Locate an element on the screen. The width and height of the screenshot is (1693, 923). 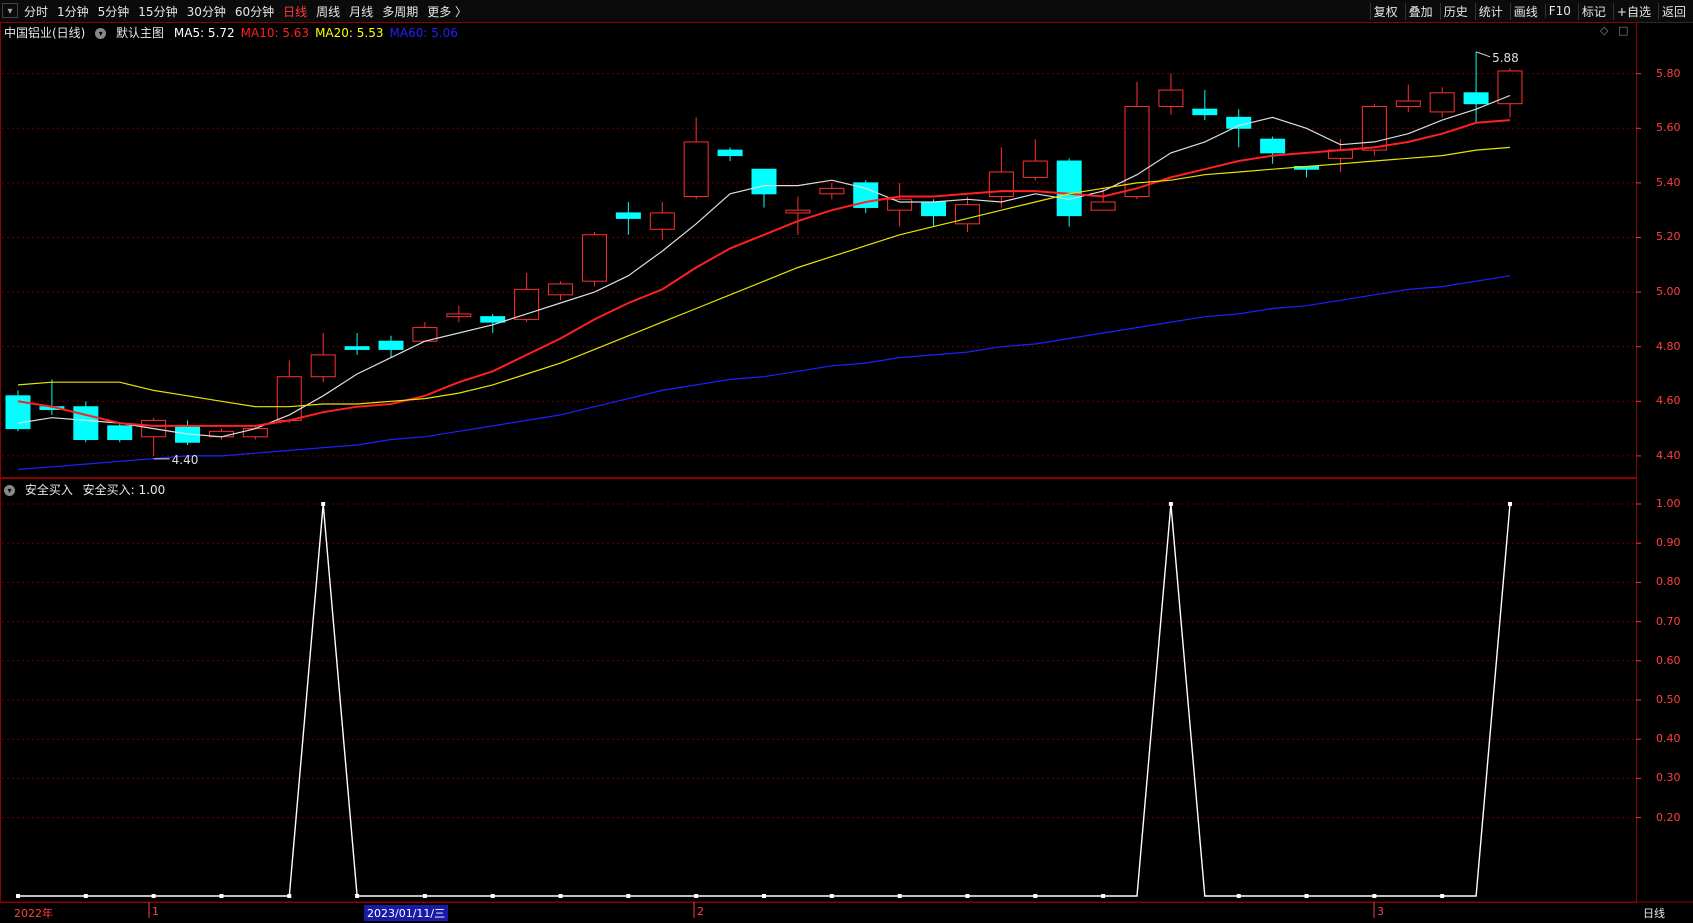
main-y-label: 5.40 is located at coordinates (1668, 182).